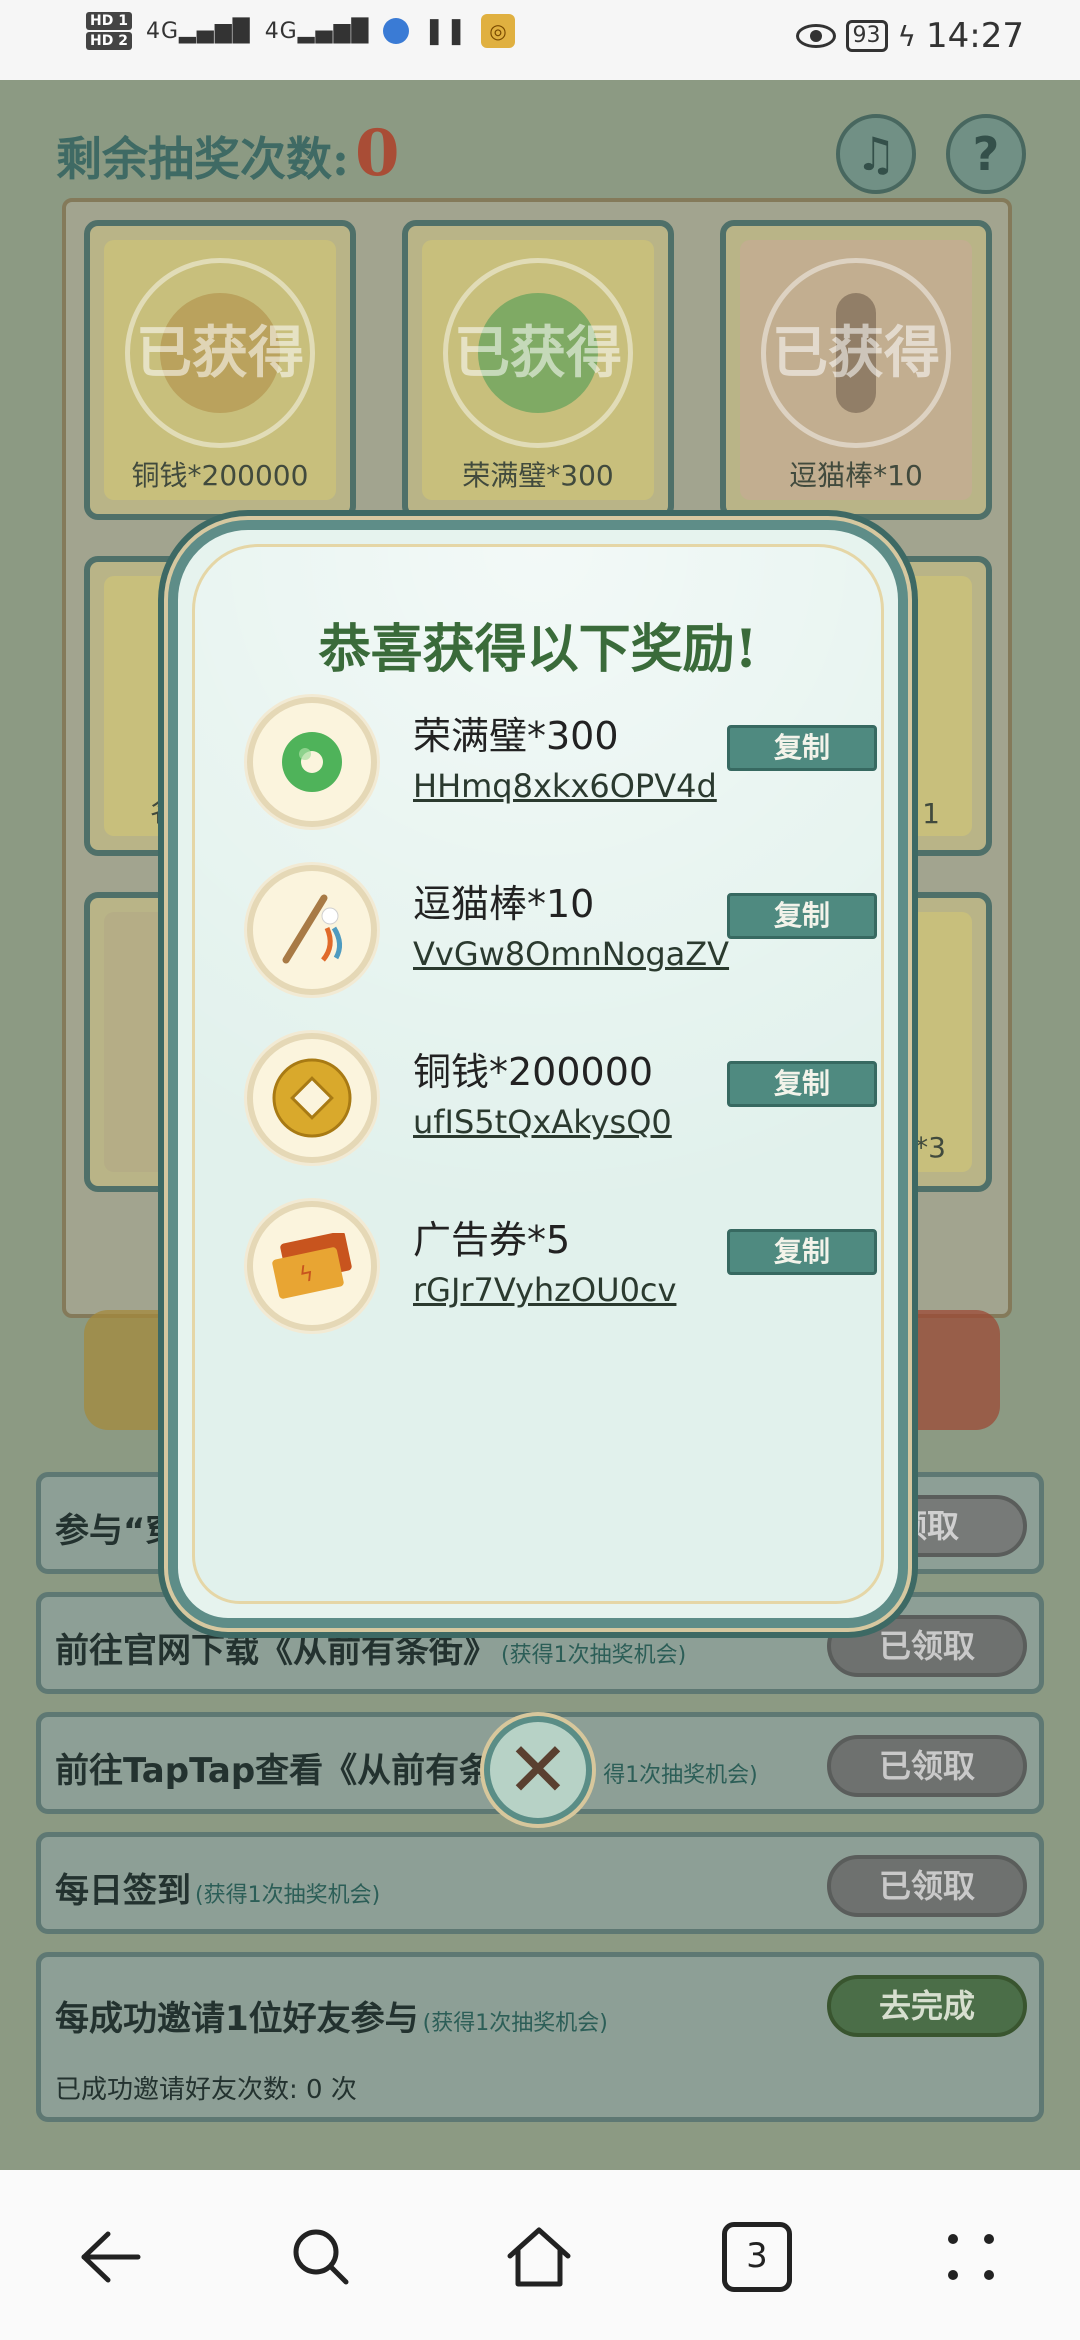  What do you see at coordinates (492, 1240) in the screenshot?
I see `reward-name: 广告券*5` at bounding box center [492, 1240].